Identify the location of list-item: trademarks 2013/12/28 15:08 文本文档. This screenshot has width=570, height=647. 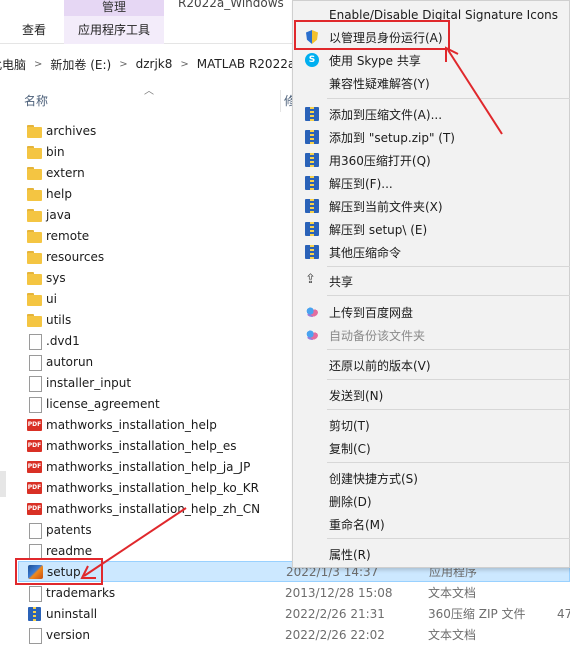
(294, 592).